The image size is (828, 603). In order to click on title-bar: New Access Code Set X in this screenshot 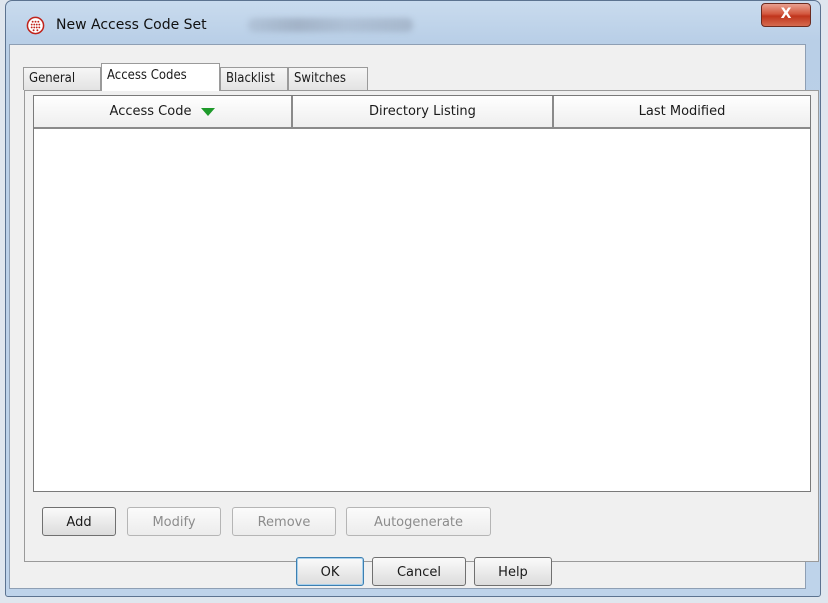, I will do `click(413, 21)`.